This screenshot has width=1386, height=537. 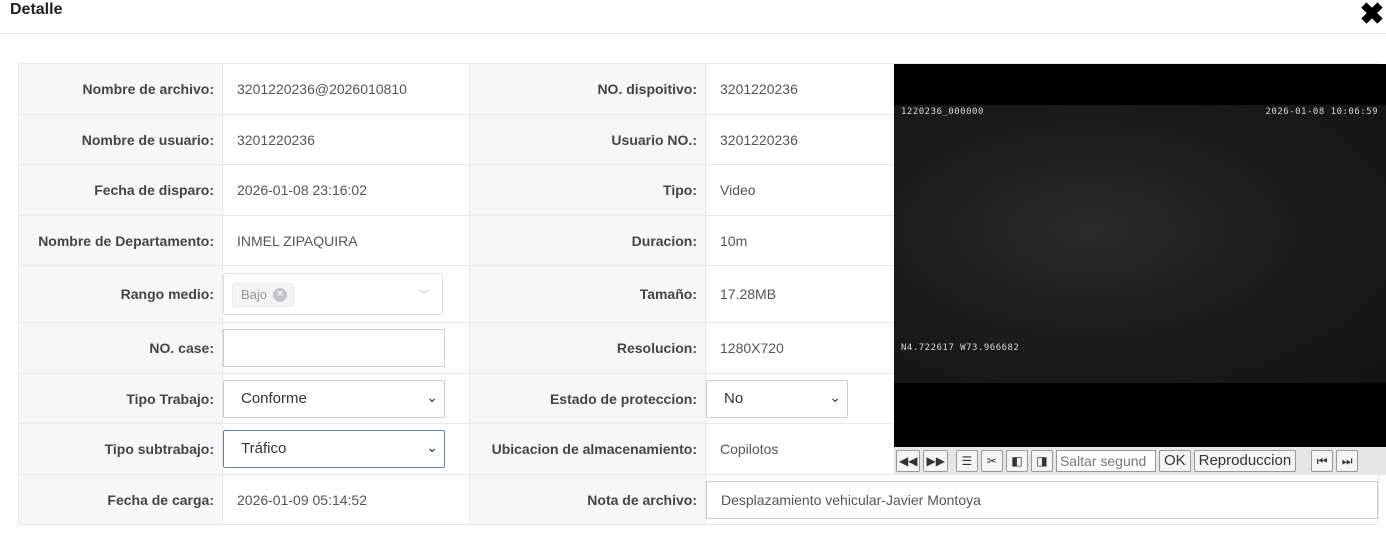 I want to click on range-tag: Bajo ✕, so click(x=263, y=295).